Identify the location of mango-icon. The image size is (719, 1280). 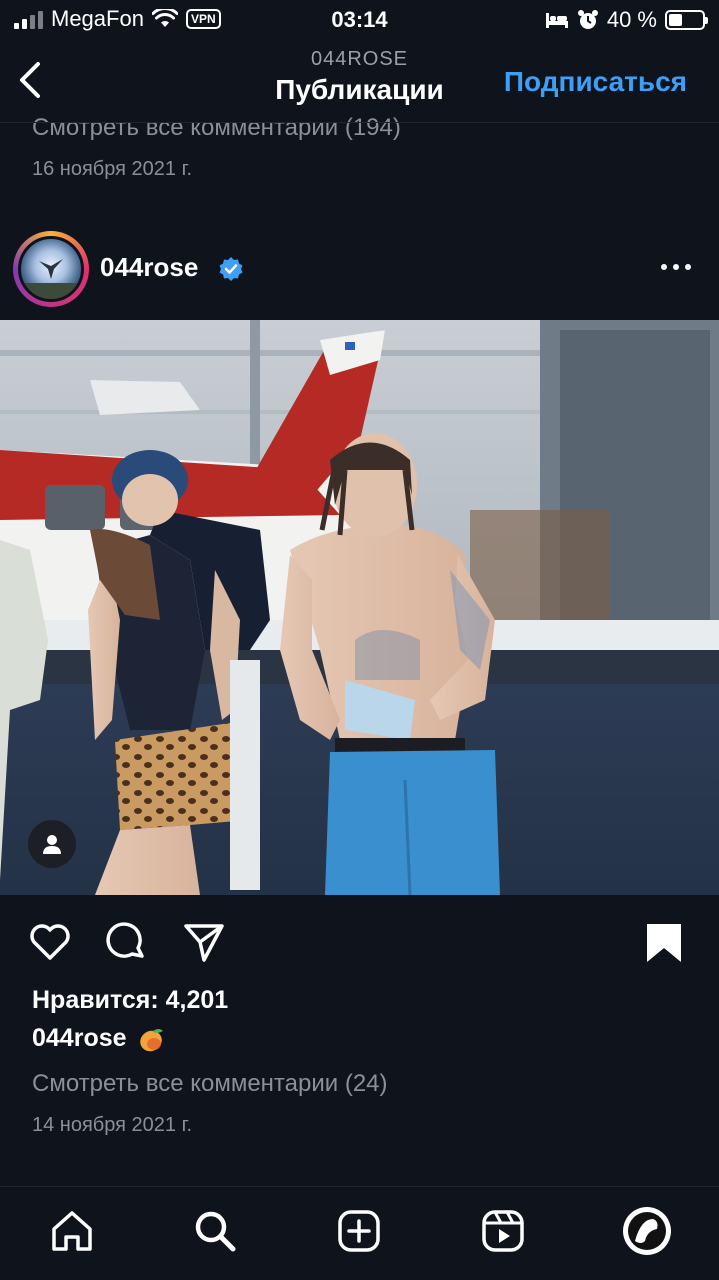
(151, 1039).